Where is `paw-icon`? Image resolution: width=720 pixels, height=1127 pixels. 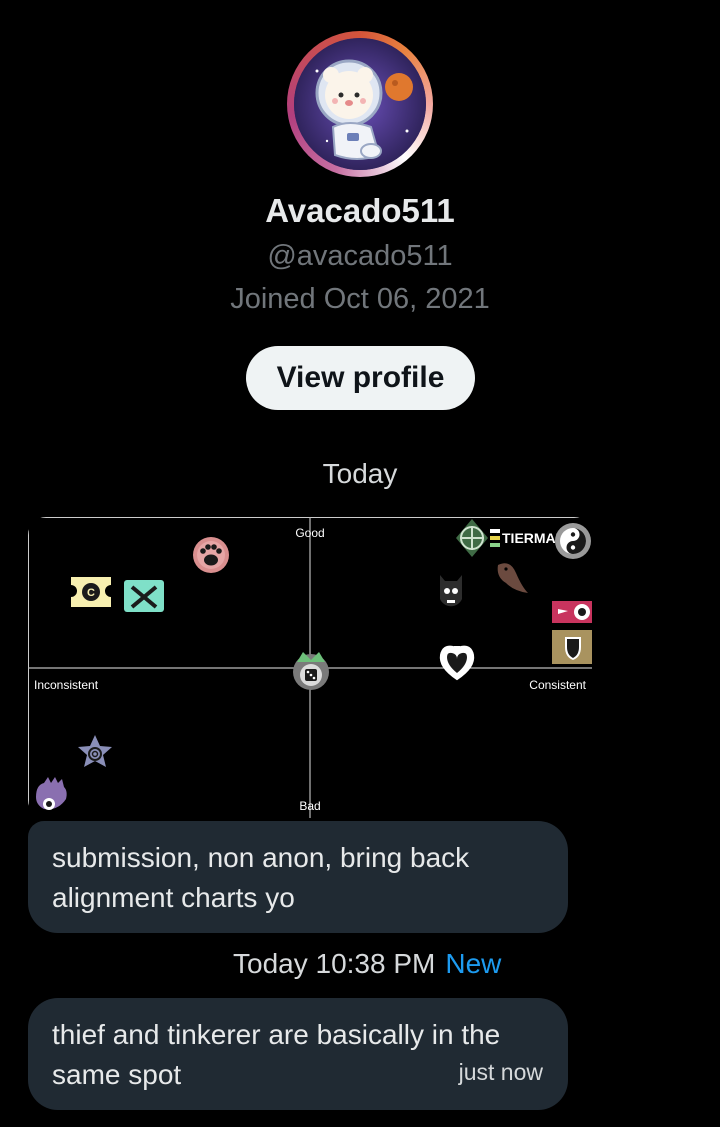 paw-icon is located at coordinates (211, 555).